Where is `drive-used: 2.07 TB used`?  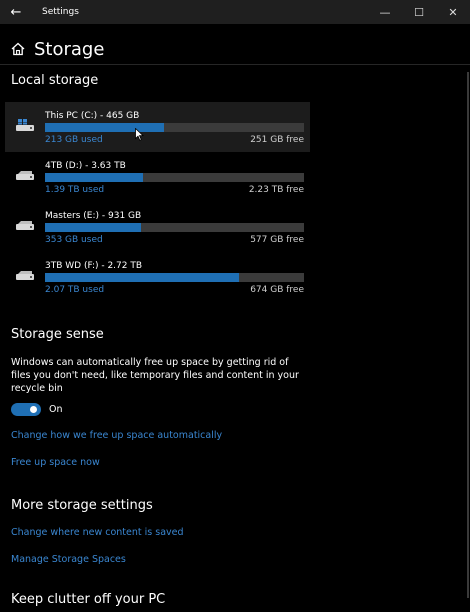
drive-used: 2.07 TB used is located at coordinates (75, 290).